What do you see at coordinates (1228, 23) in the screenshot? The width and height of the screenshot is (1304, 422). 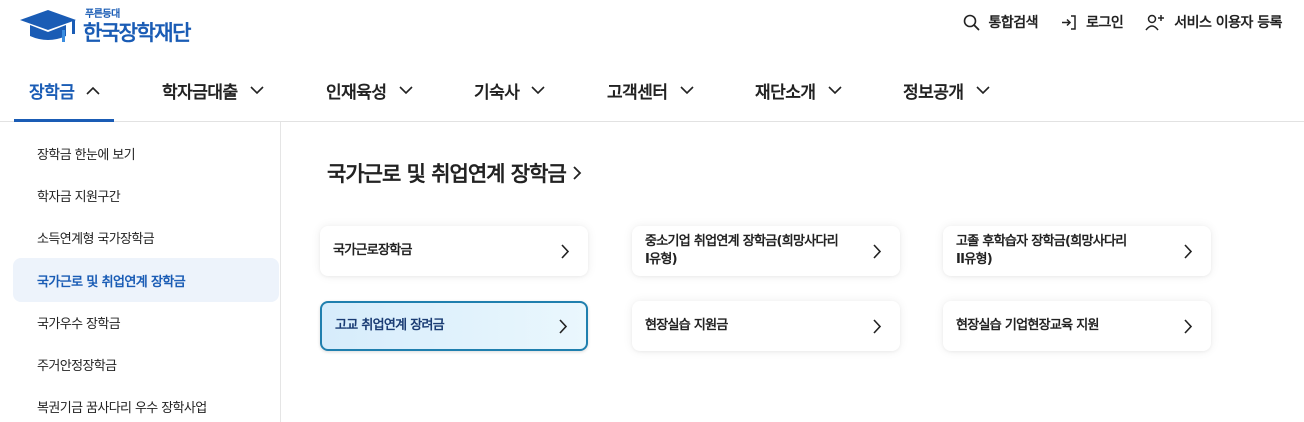 I see `user-register-label: 서비스 이용자 등록` at bounding box center [1228, 23].